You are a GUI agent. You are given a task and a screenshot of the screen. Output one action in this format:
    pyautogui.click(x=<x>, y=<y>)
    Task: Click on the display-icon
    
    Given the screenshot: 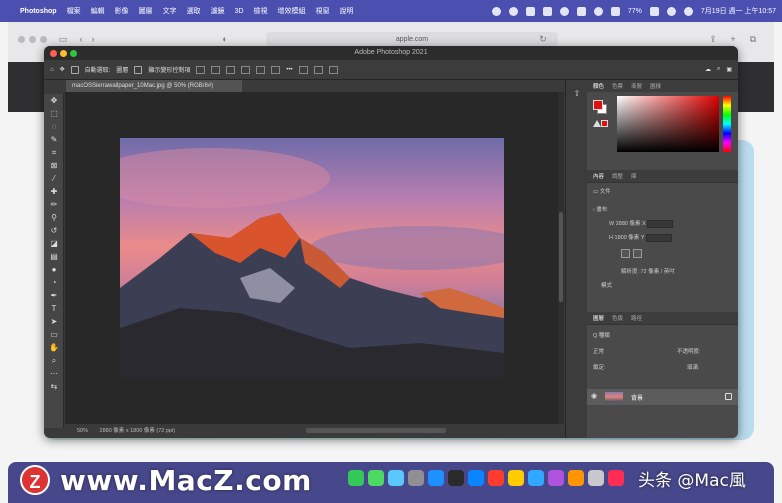 What is the action you would take?
    pyautogui.click(x=530, y=11)
    